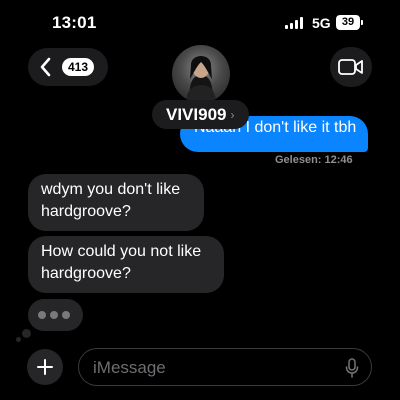 Image resolution: width=400 pixels, height=400 pixels. I want to click on received-message-bubble: How could you not like hardgroove?, so click(126, 264).